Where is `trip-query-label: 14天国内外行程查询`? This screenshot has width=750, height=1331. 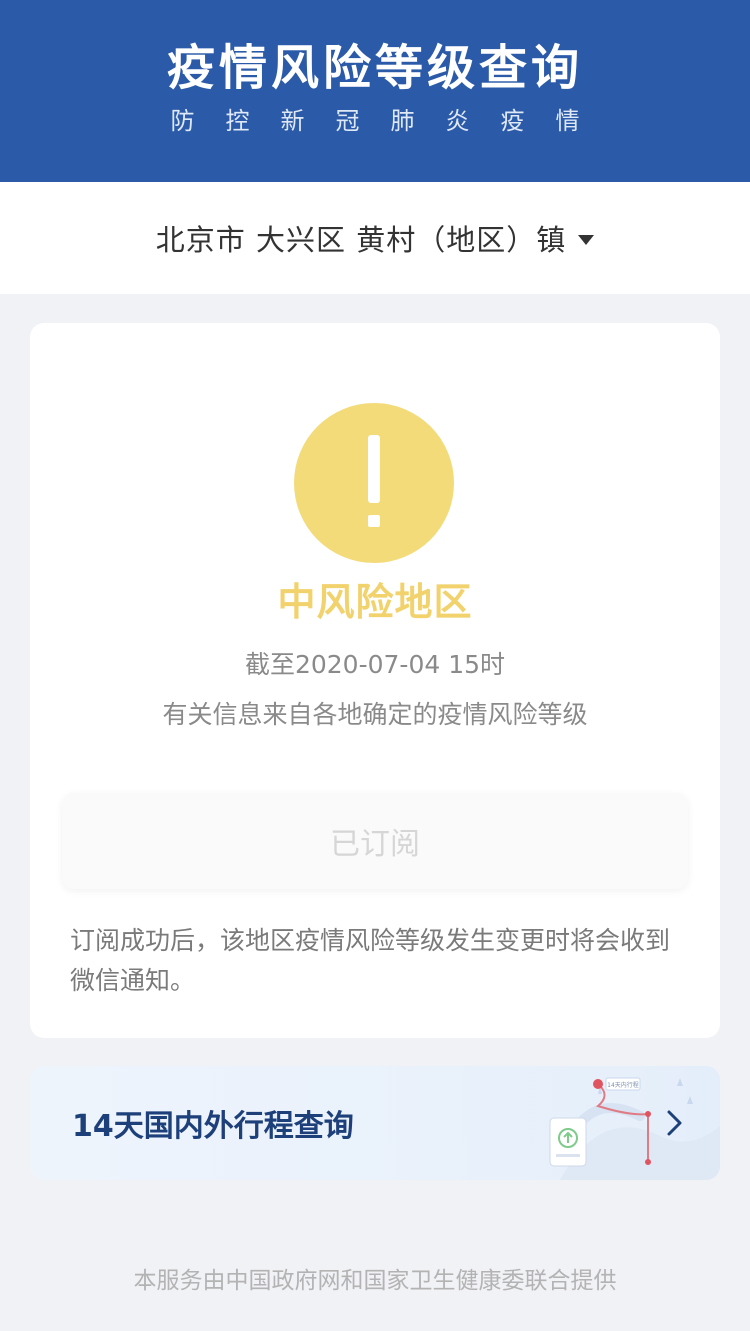 trip-query-label: 14天国内外行程查询 is located at coordinates (213, 1126).